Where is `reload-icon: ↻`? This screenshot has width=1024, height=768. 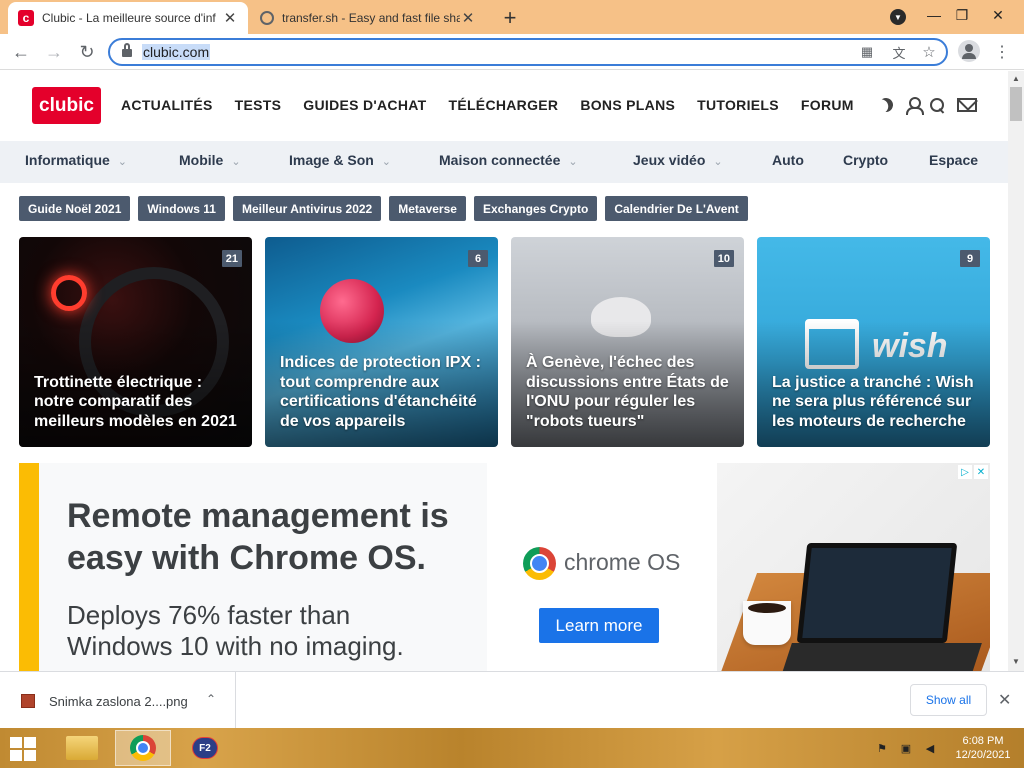
reload-icon: ↻ is located at coordinates (87, 52).